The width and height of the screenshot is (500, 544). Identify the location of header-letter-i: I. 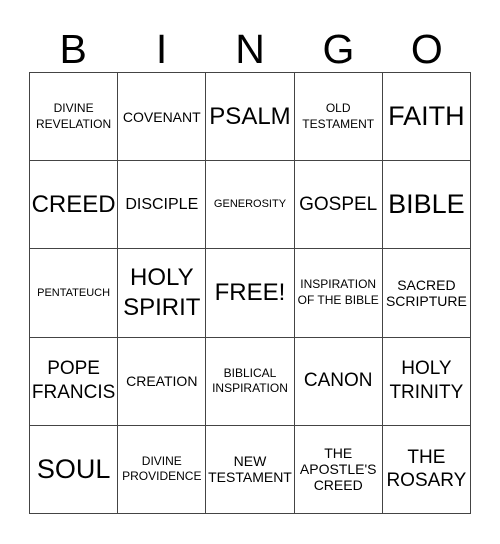
(161, 49).